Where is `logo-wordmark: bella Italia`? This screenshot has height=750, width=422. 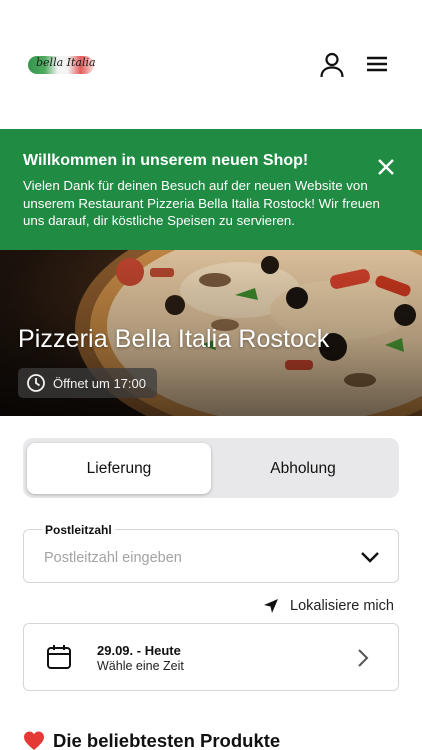
logo-wordmark: bella Italia is located at coordinates (66, 62).